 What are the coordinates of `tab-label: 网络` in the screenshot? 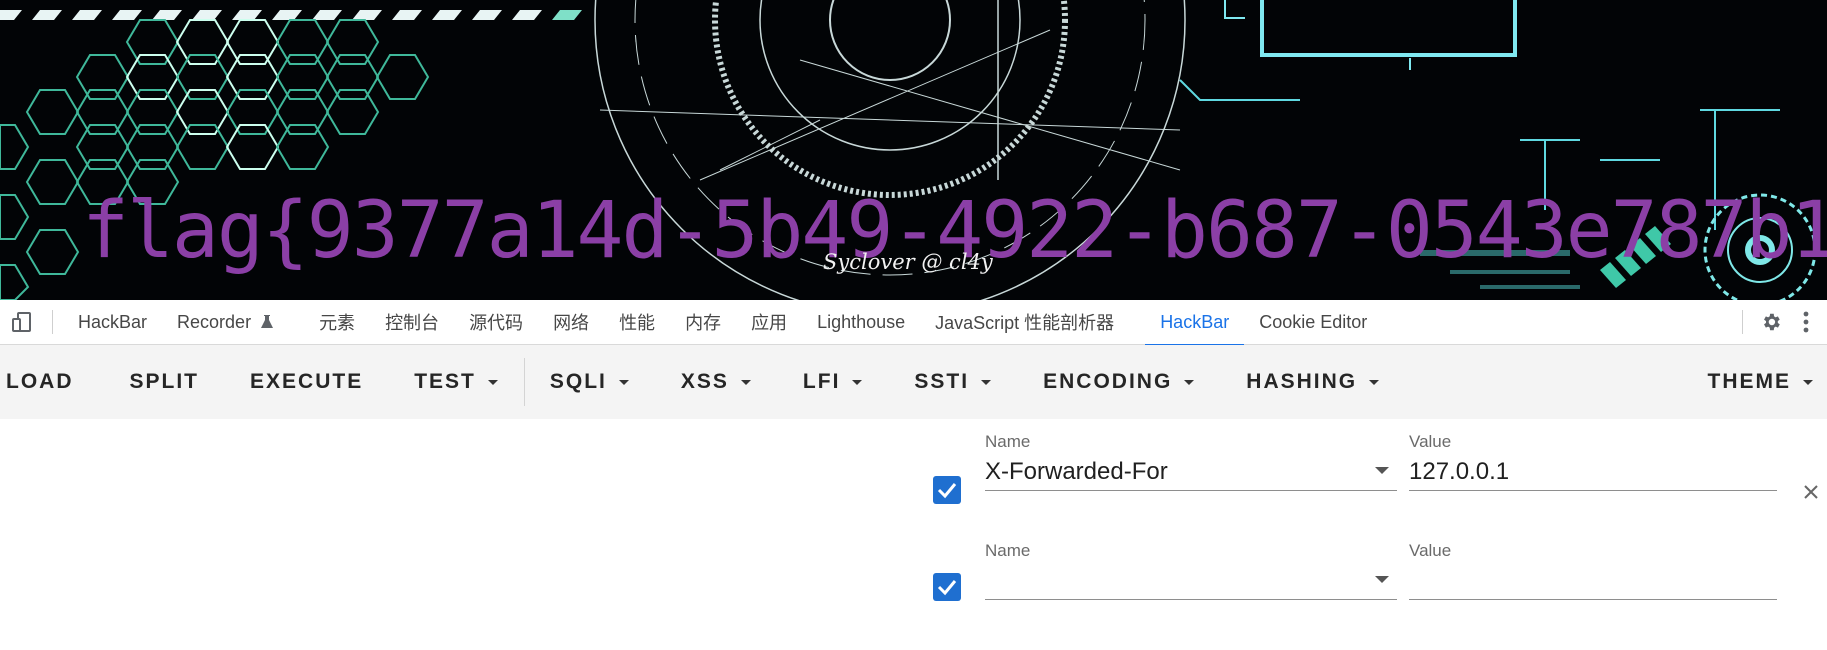 It's located at (571, 323).